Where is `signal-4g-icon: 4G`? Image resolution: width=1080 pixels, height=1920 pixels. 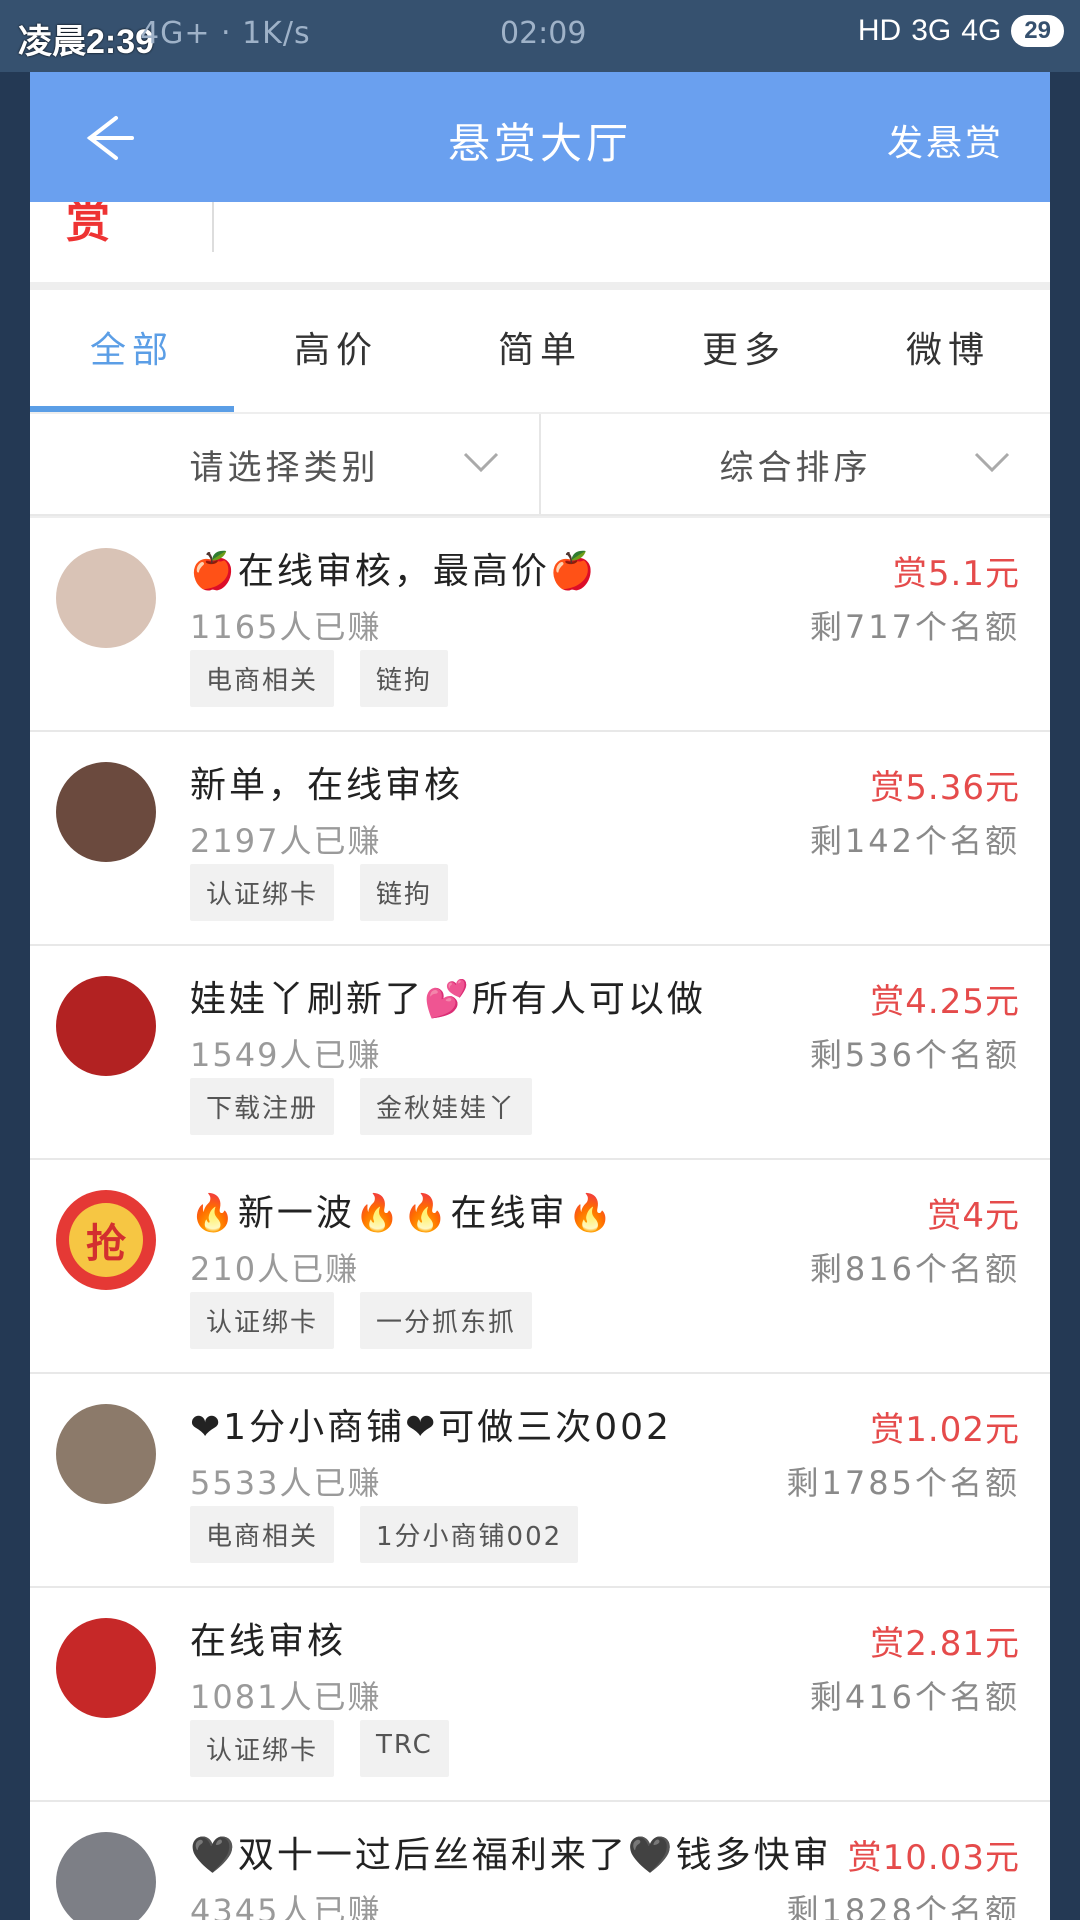
signal-4g-icon: 4G is located at coordinates (981, 30).